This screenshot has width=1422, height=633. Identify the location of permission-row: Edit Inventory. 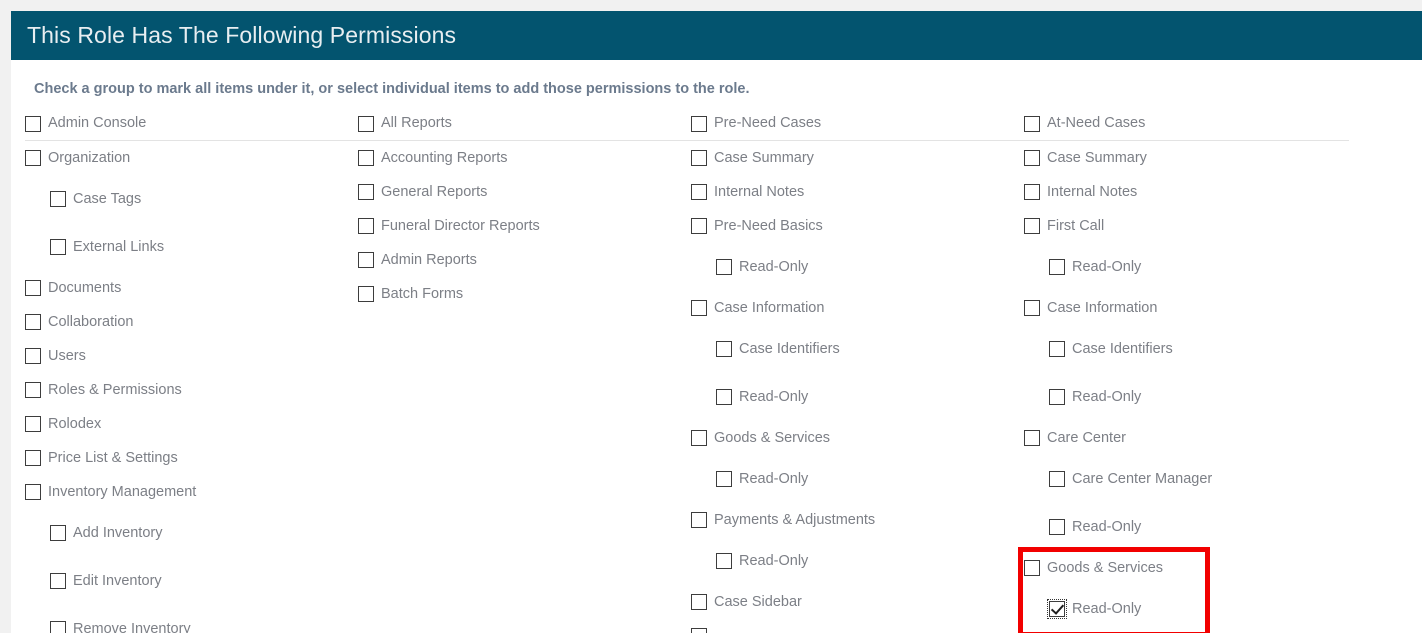
(191, 581).